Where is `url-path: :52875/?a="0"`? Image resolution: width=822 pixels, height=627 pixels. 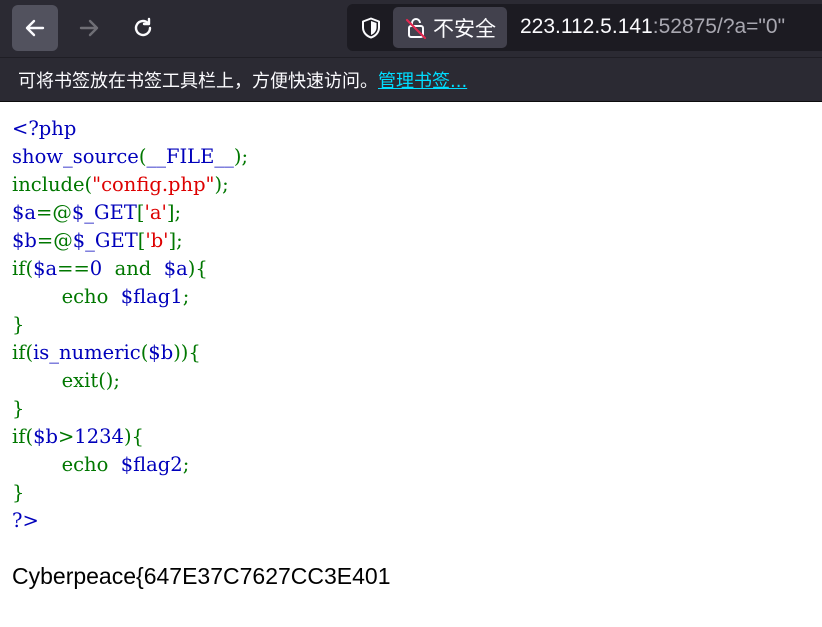
url-path: :52875/?a="0" is located at coordinates (719, 26).